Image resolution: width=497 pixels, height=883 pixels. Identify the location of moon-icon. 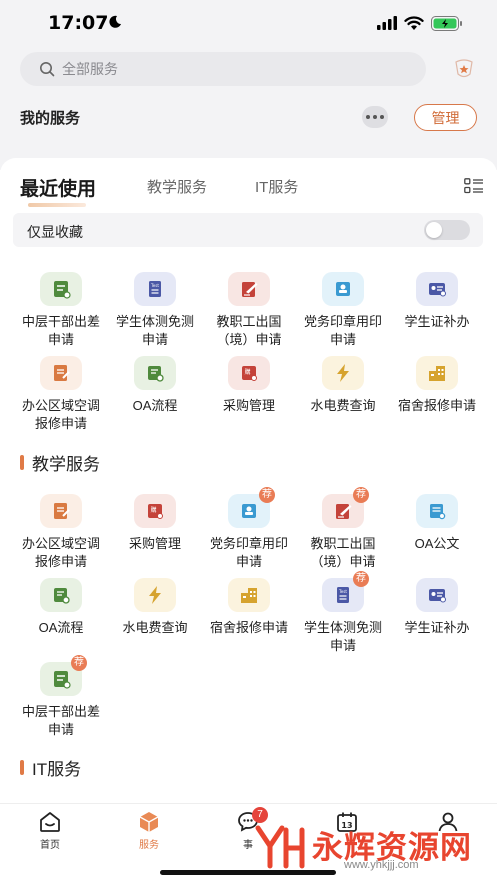
(115, 21).